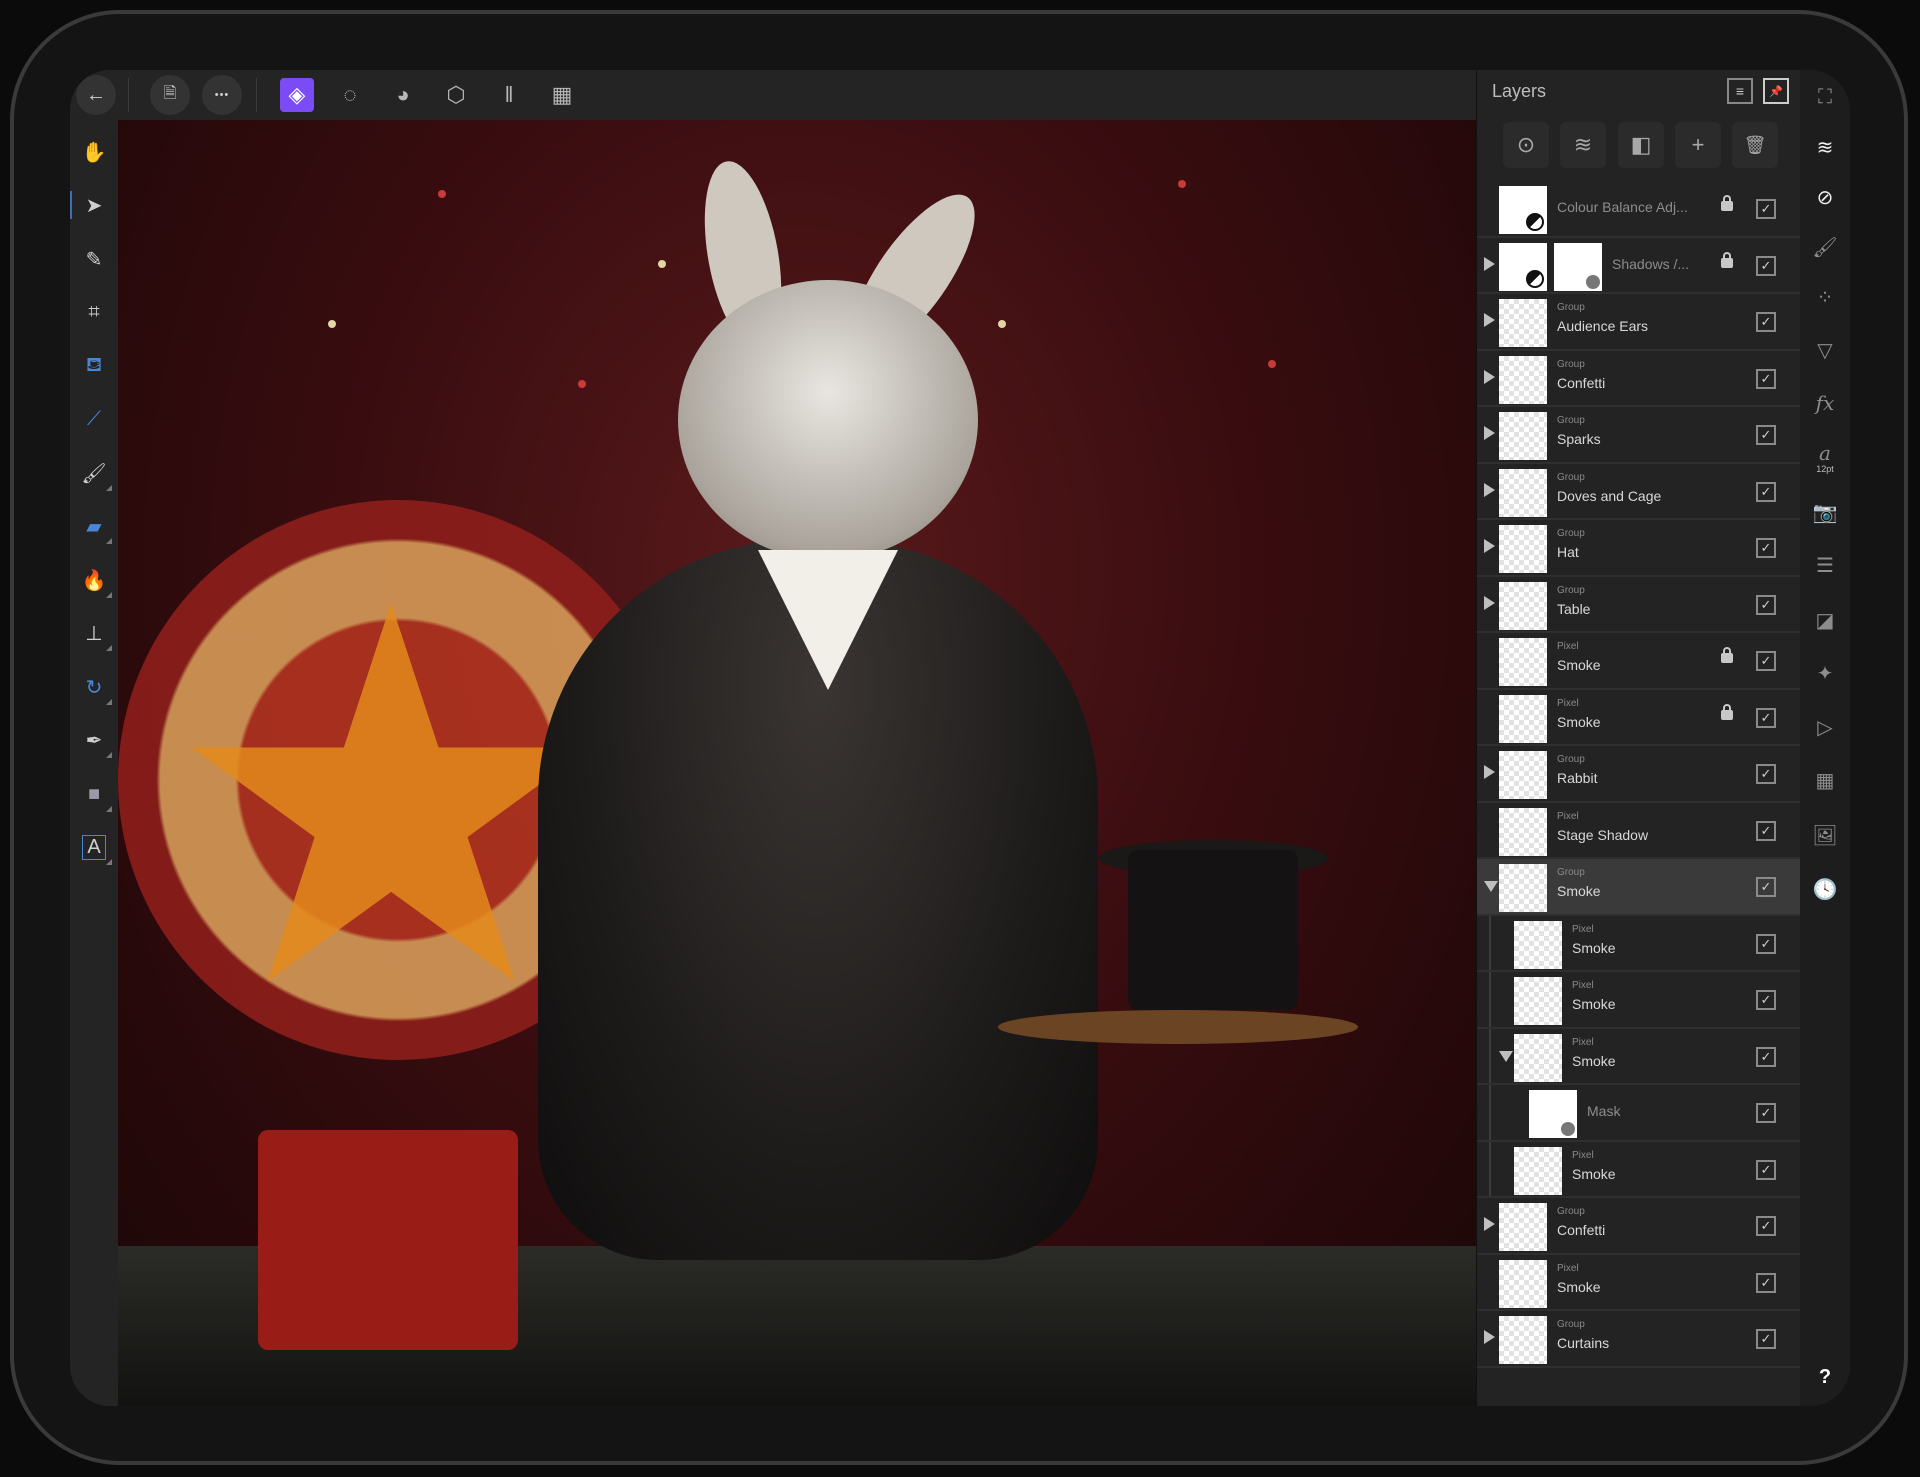  I want to click on layer-row: Group Rabbit ✓, so click(1639, 774).